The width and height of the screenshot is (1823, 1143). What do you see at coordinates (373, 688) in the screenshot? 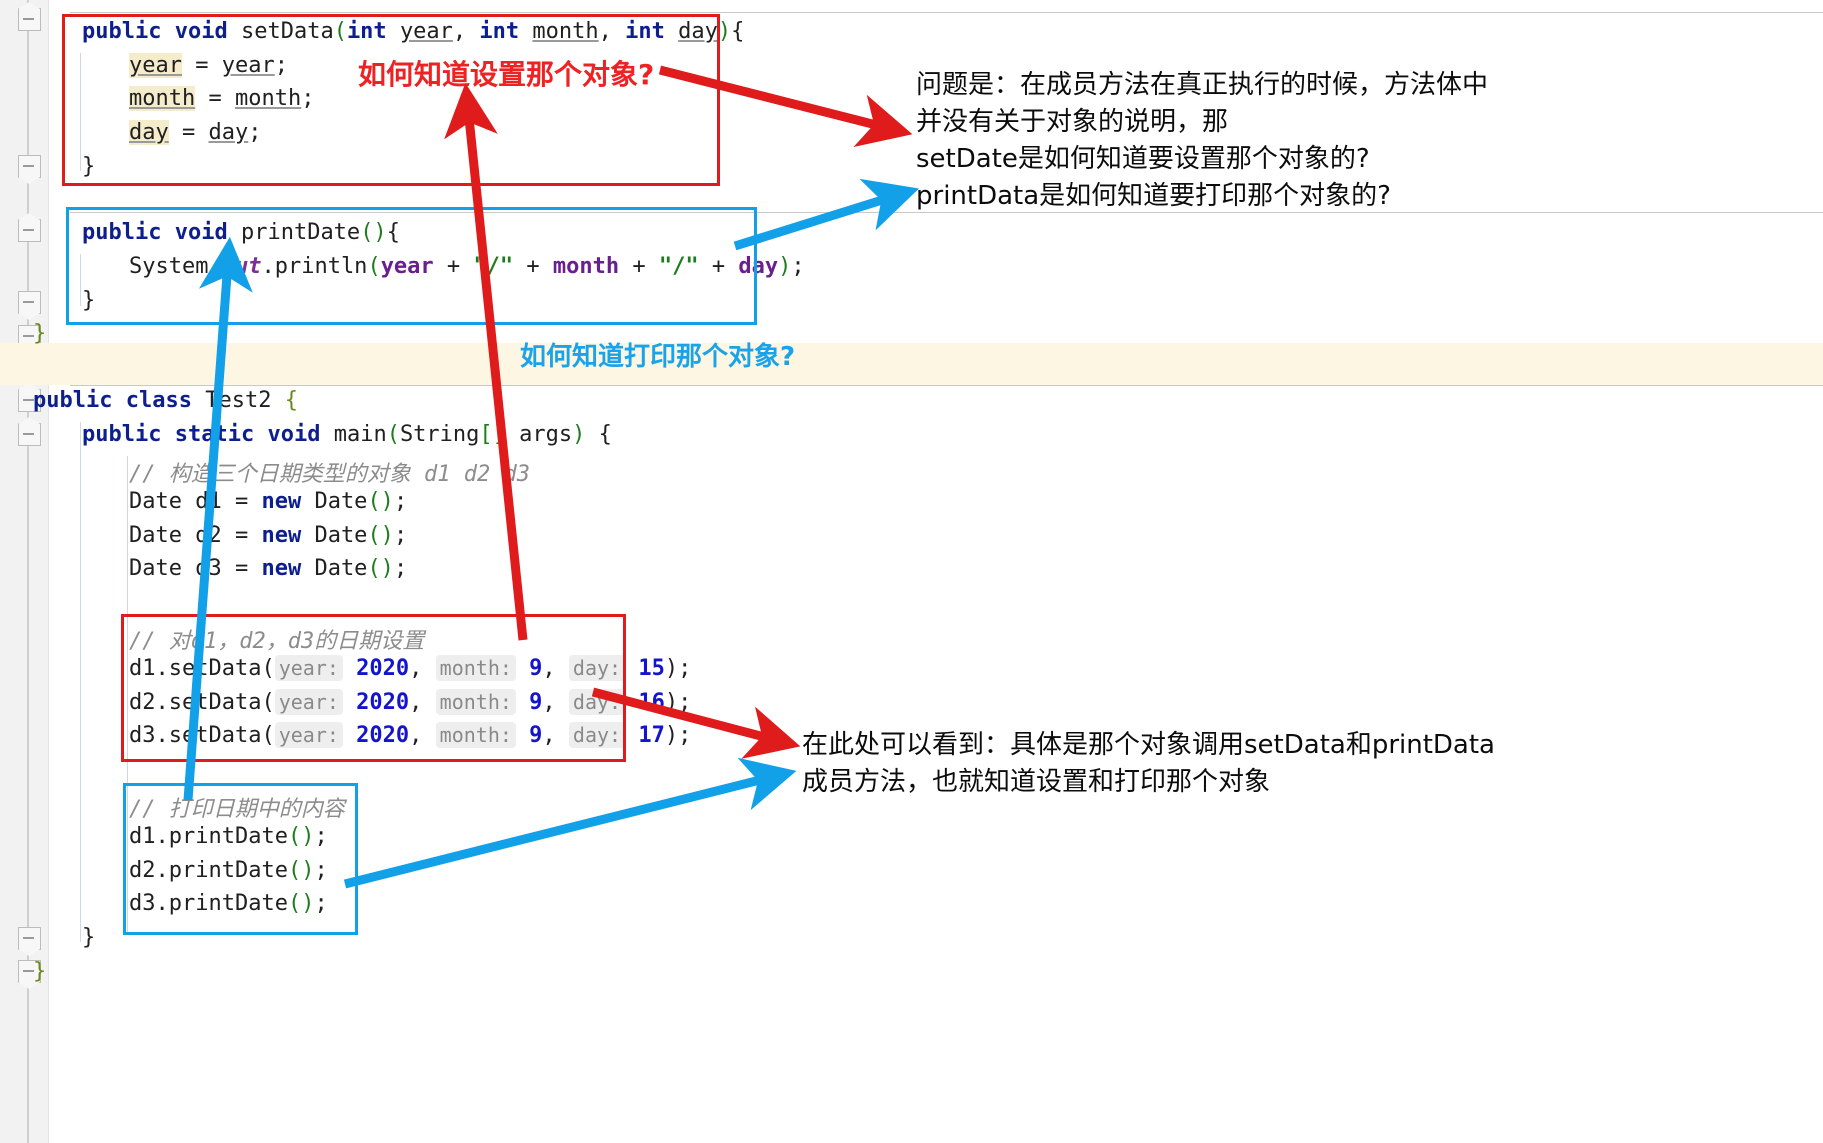
I see `highlight-box-setdata-calls` at bounding box center [373, 688].